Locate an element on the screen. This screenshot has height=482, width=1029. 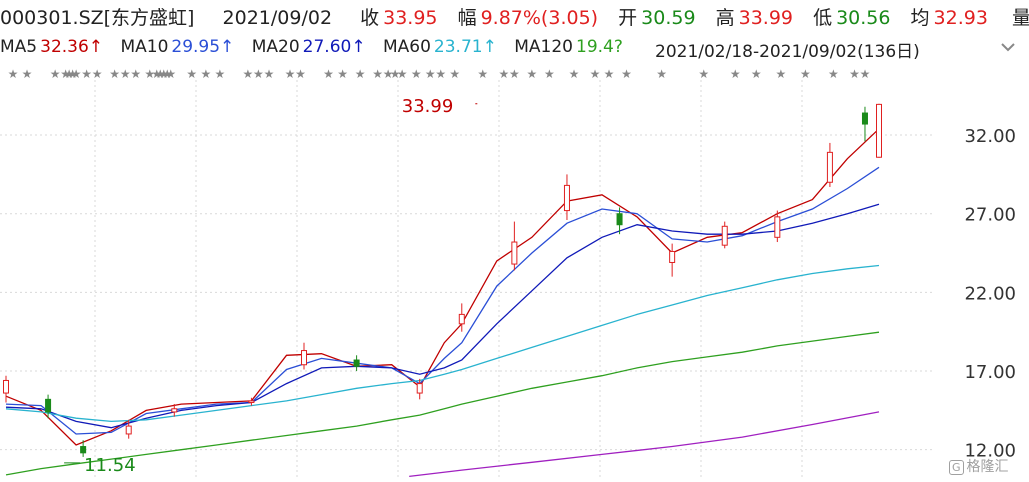
low-annotation: 11.54 is located at coordinates (110, 465).